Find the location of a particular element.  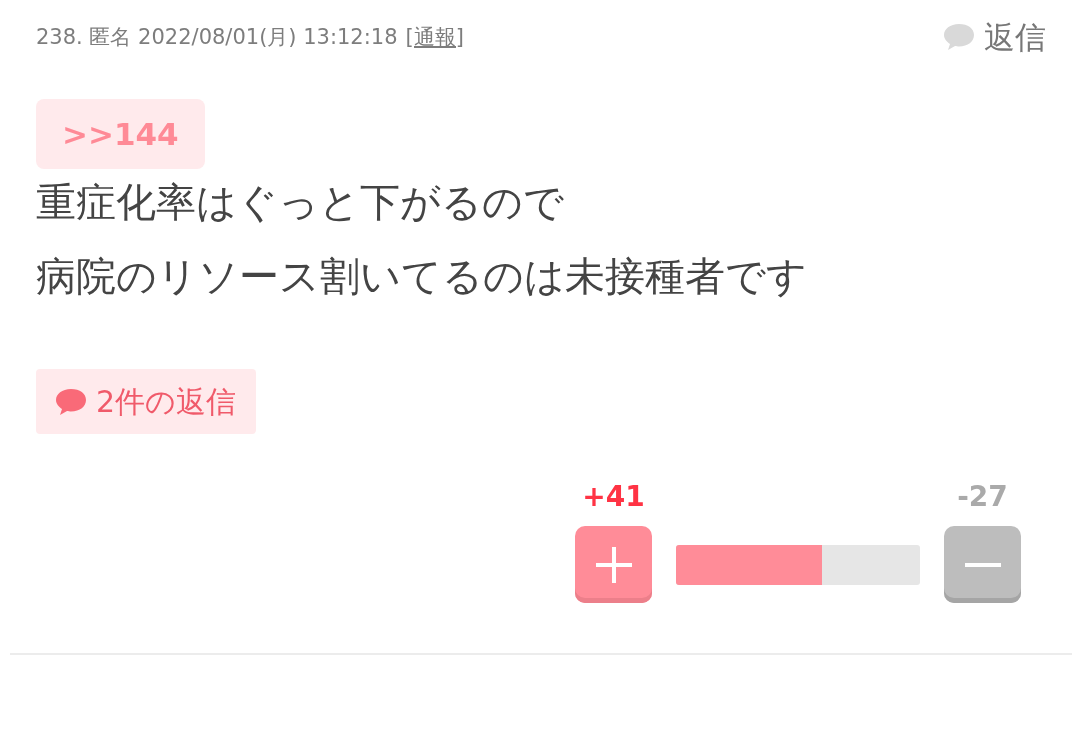

replies-button: 2件の返信 is located at coordinates (146, 401).